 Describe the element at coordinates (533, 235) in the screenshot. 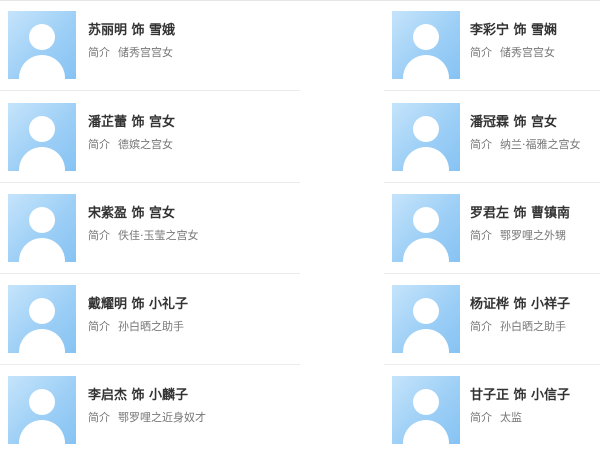

I see `intro-text: 鄂罗哩之外甥` at that location.